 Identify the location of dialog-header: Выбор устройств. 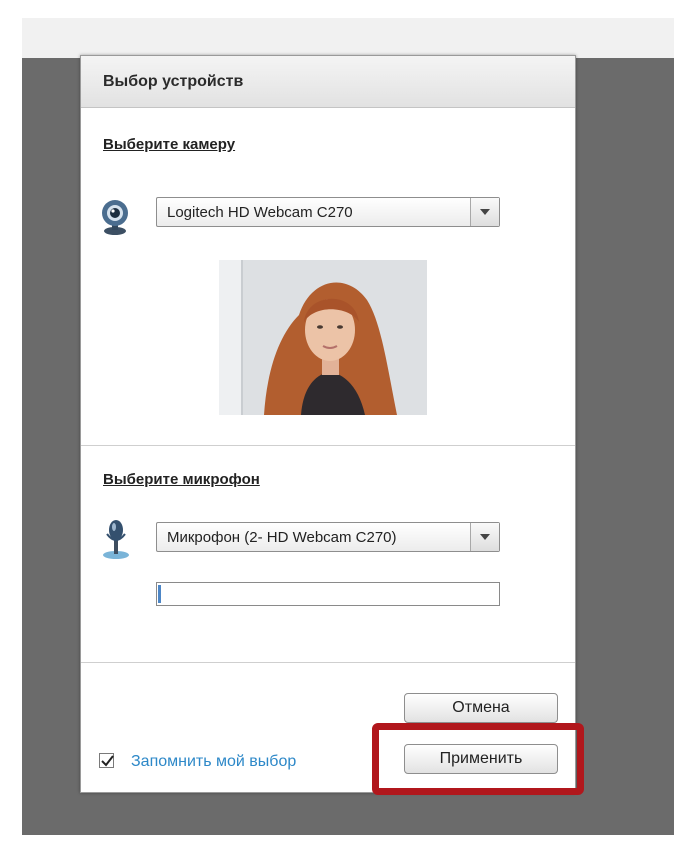
(328, 82).